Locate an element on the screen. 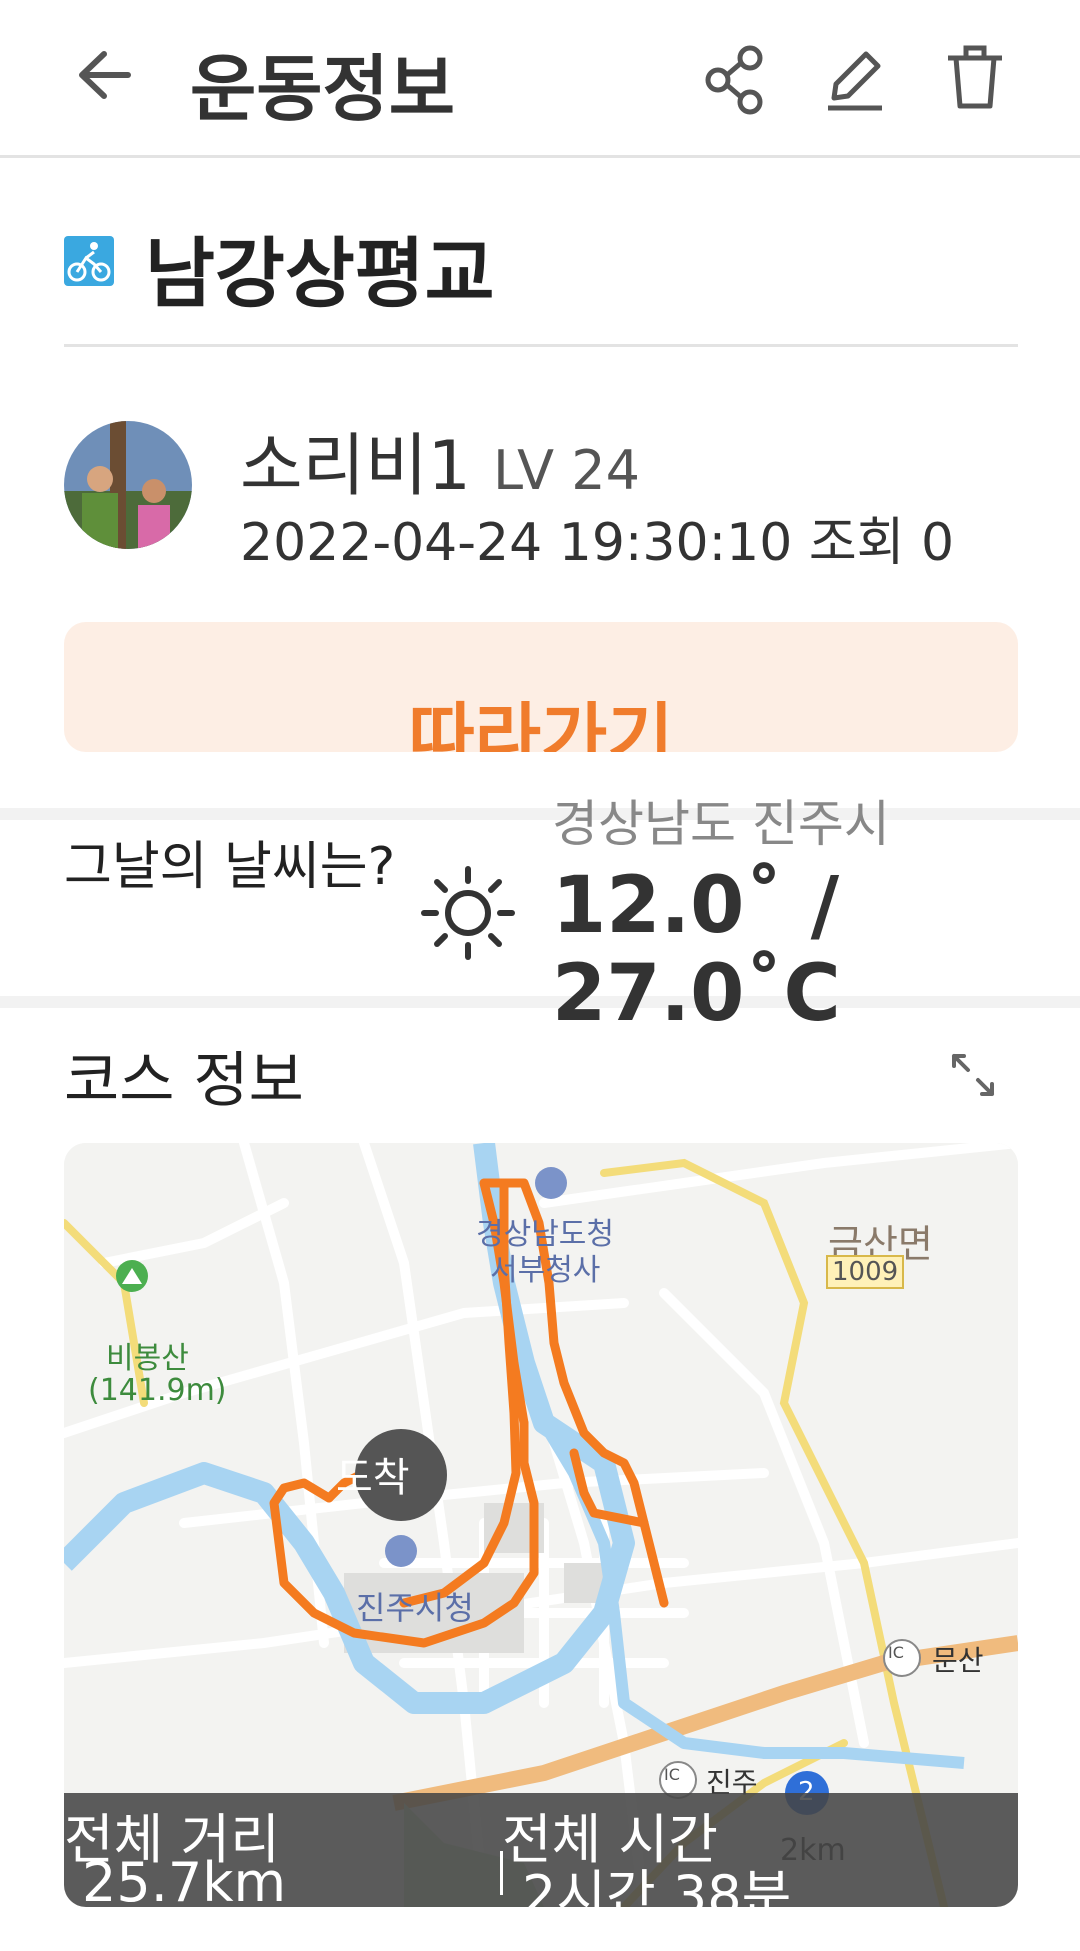  username: 소리비1 is located at coordinates (355, 466).